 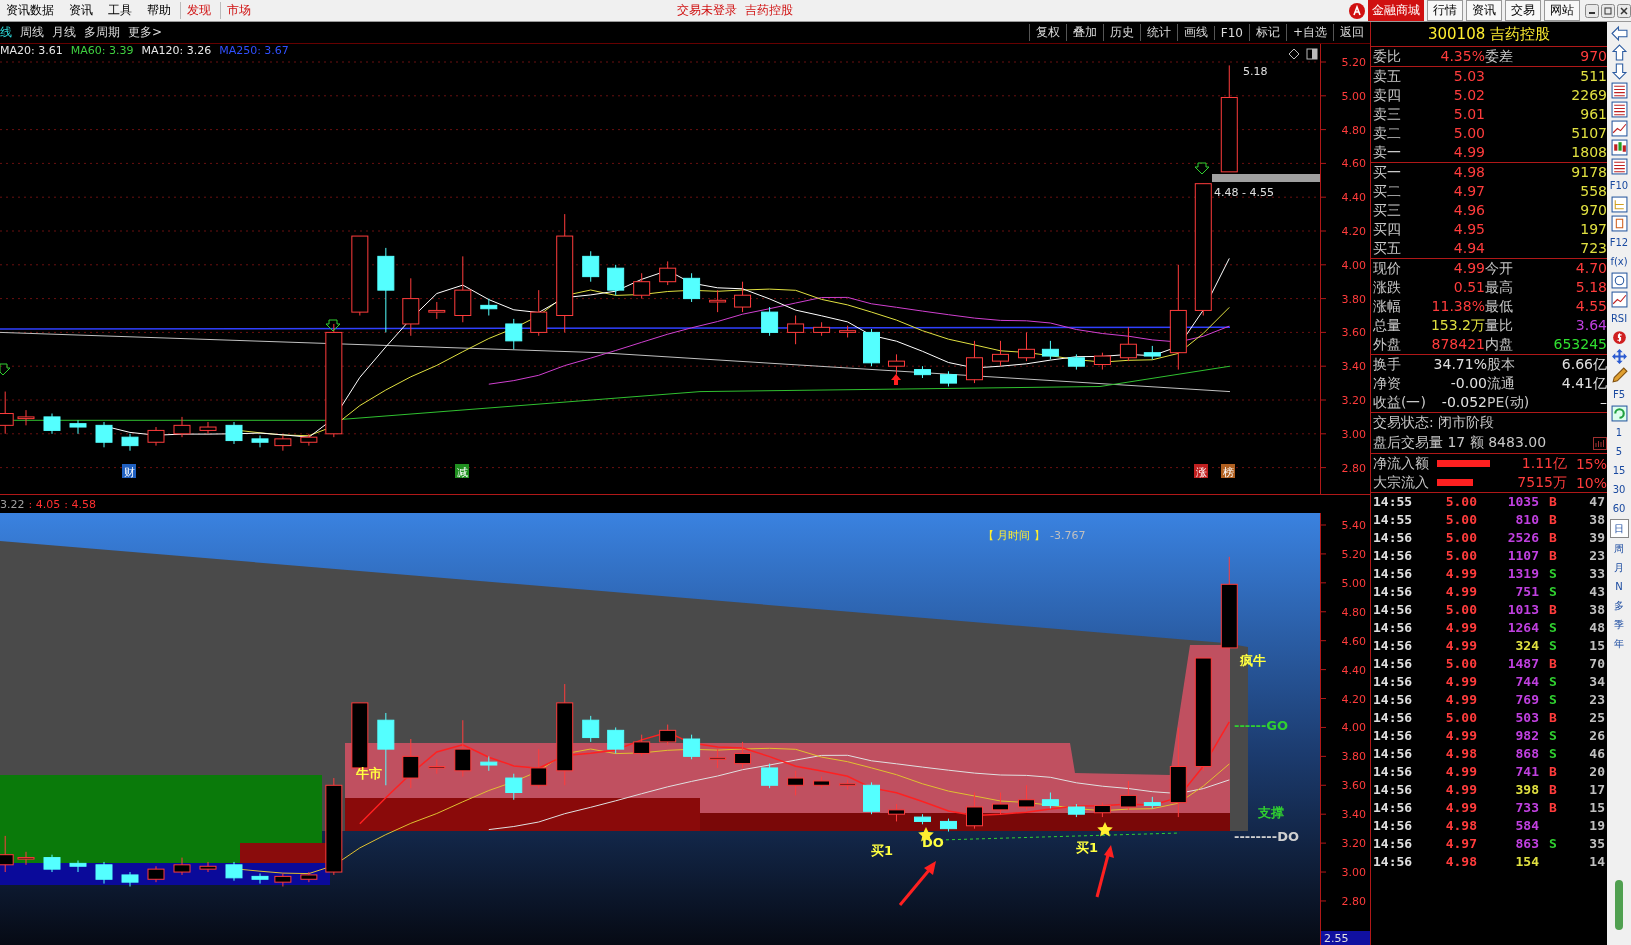 I want to click on toolbar-button: F10, so click(x=1231, y=32).